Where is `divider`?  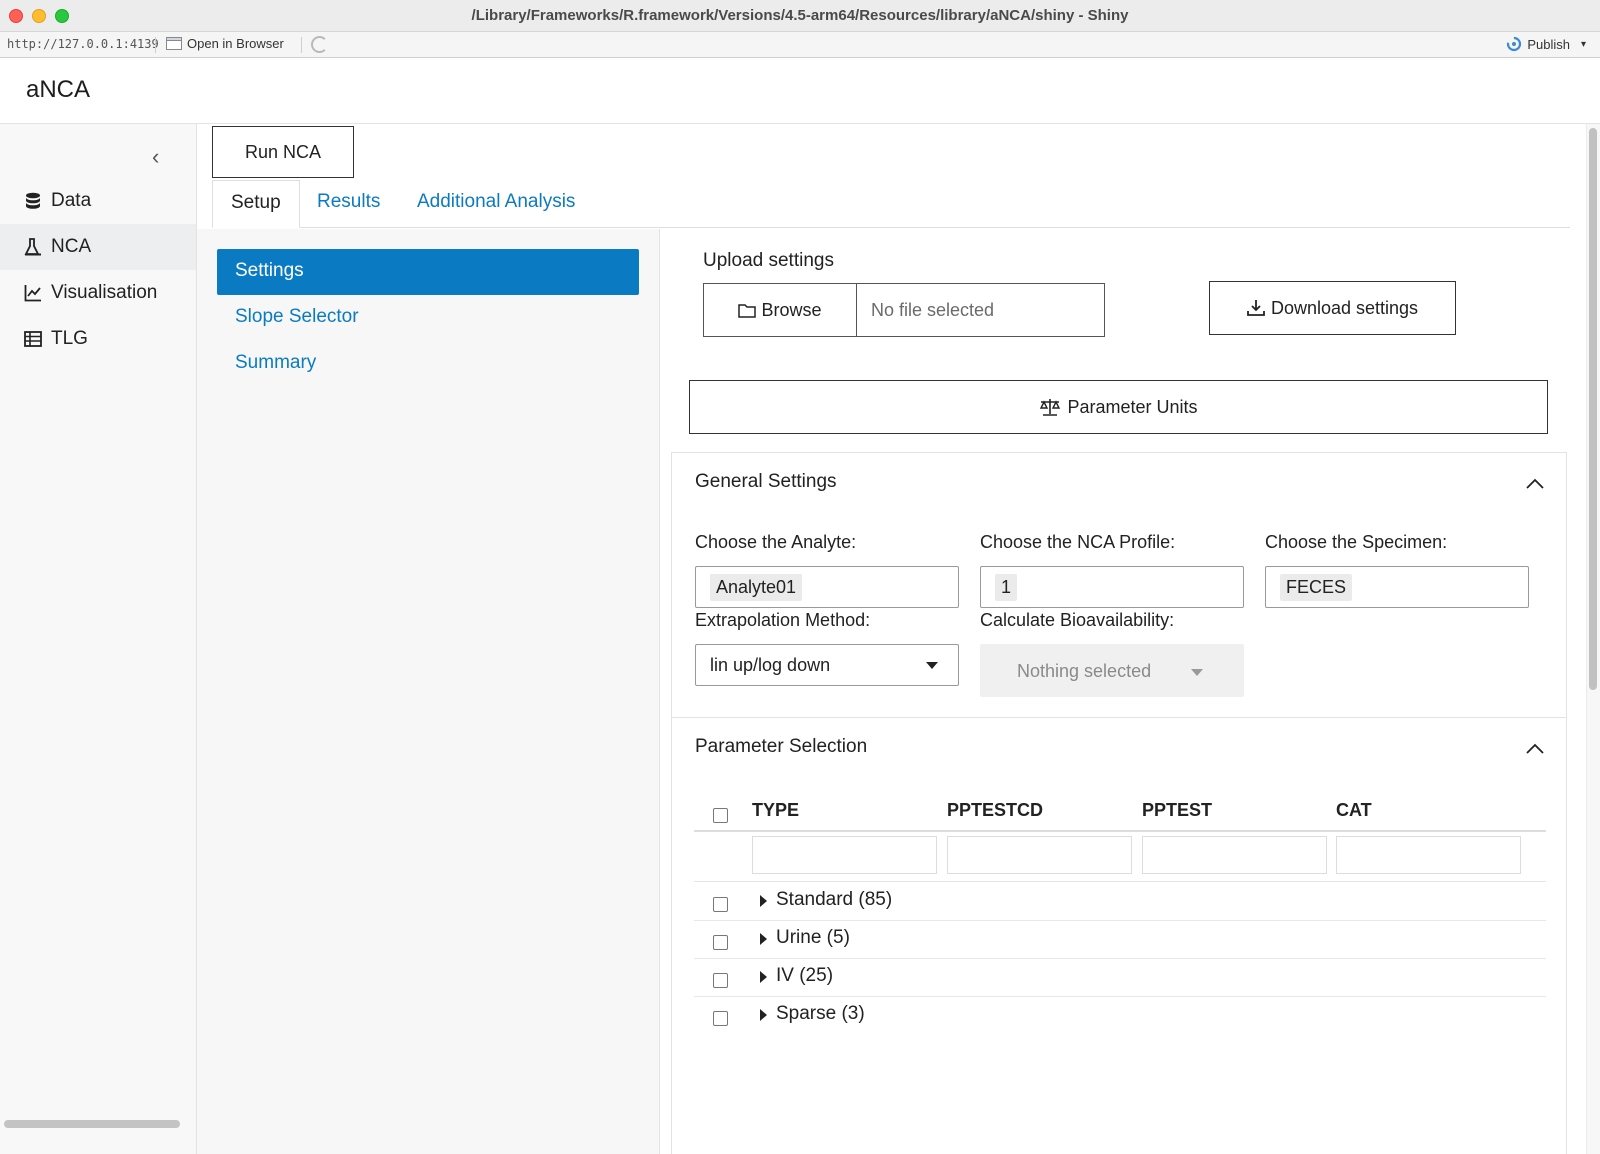 divider is located at coordinates (1120, 881).